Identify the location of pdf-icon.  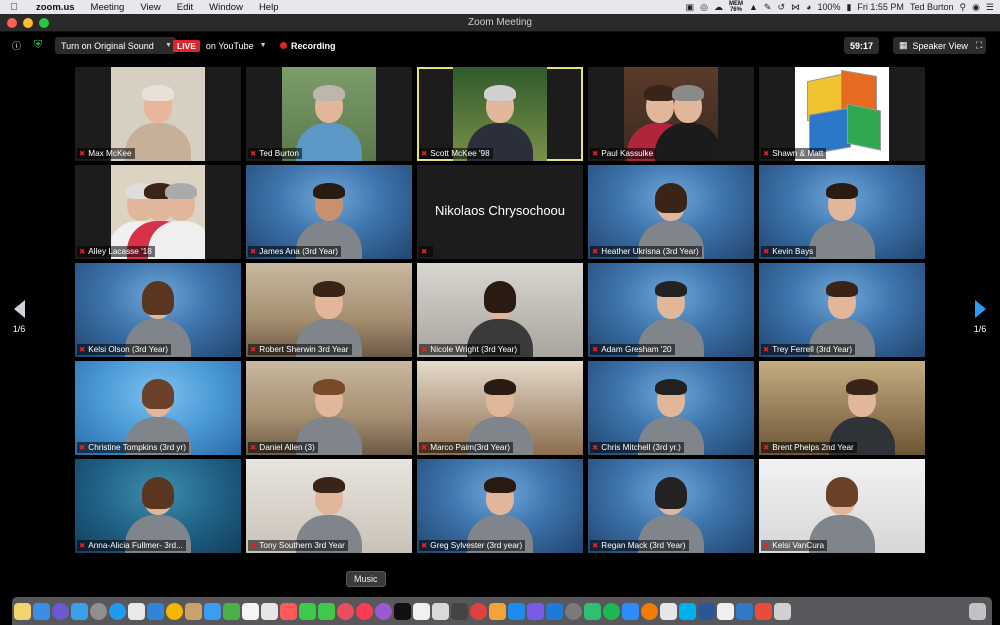
(763, 611).